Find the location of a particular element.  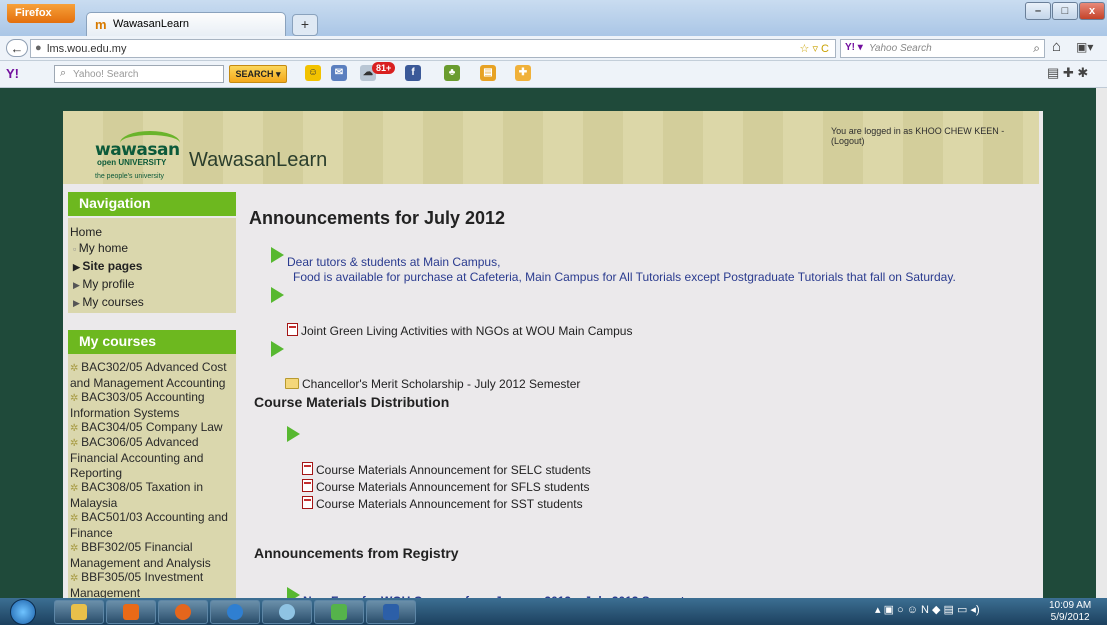

taskbar-word-button is located at coordinates (391, 612).